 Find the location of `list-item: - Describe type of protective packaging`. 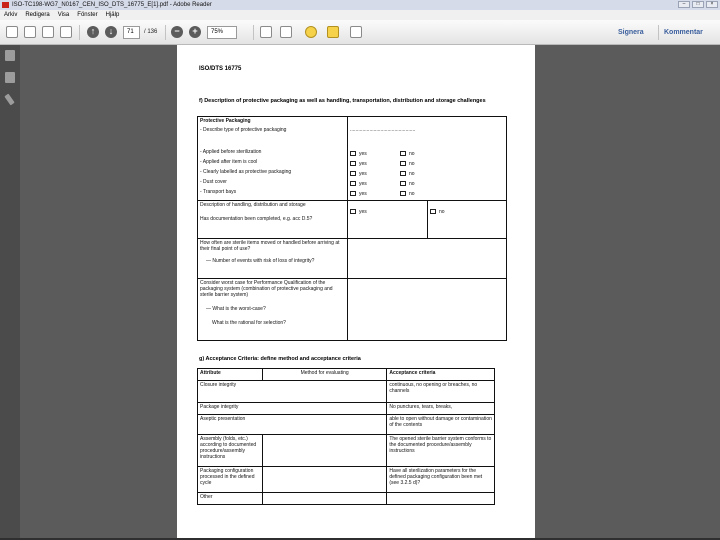

list-item: - Describe type of protective packaging is located at coordinates (243, 130).